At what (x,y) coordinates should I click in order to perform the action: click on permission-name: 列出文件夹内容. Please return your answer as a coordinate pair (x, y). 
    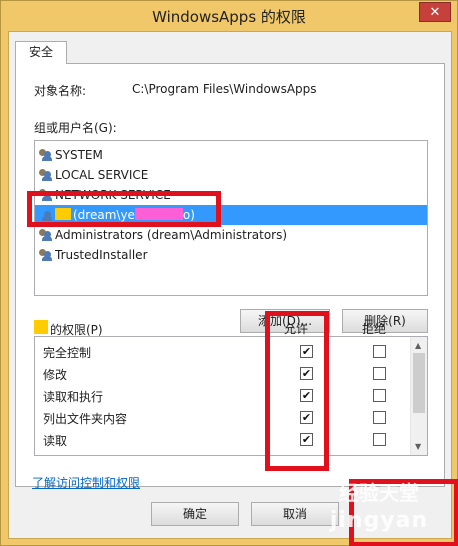
    Looking at the image, I should click on (85, 419).